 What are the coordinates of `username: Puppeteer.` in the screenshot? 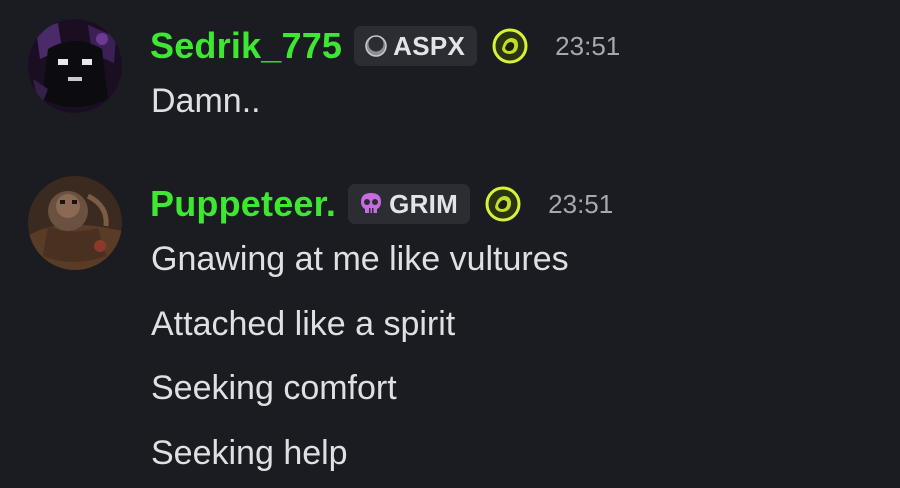 It's located at (243, 204).